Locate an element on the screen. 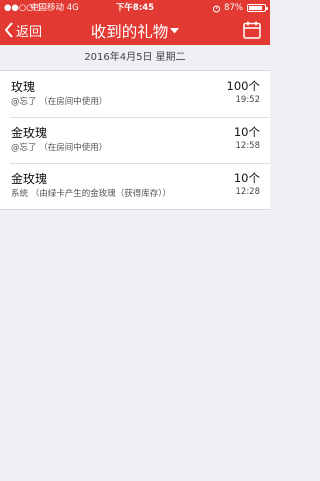 The width and height of the screenshot is (320, 481). nav-bar: 返回 收到的礼物 is located at coordinates (135, 30).